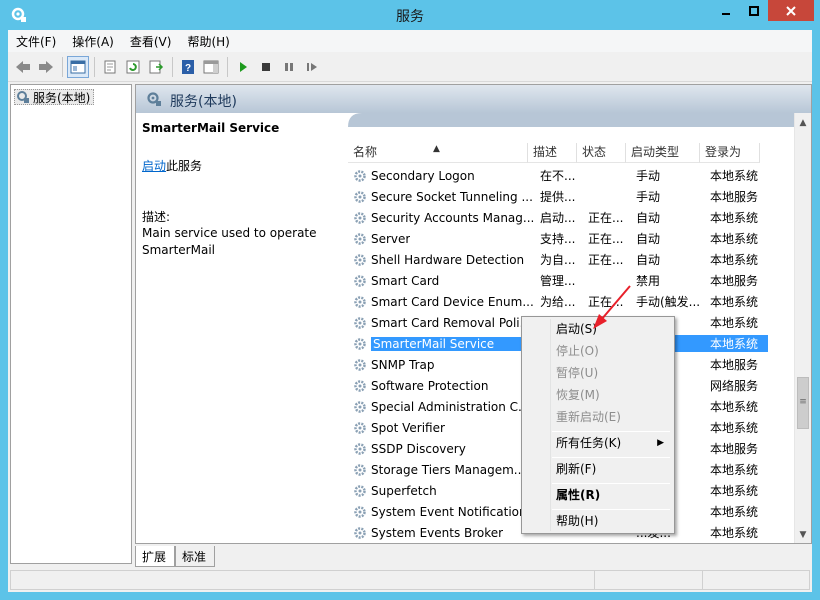 The width and height of the screenshot is (820, 600). What do you see at coordinates (803, 403) in the screenshot?
I see `scroll-thumb: ≡` at bounding box center [803, 403].